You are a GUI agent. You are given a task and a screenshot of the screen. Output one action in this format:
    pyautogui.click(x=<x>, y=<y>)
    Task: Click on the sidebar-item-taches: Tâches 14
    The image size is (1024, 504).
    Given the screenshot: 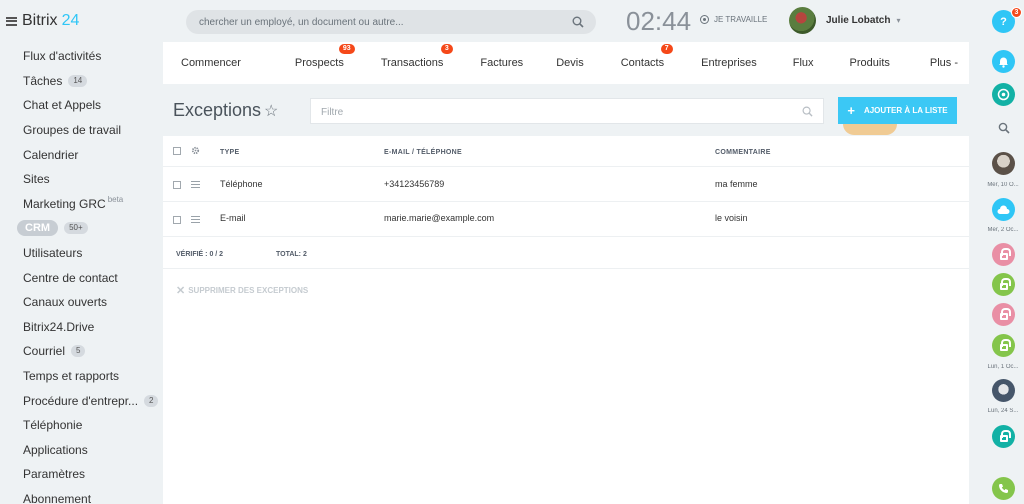 What is the action you would take?
    pyautogui.click(x=81, y=81)
    